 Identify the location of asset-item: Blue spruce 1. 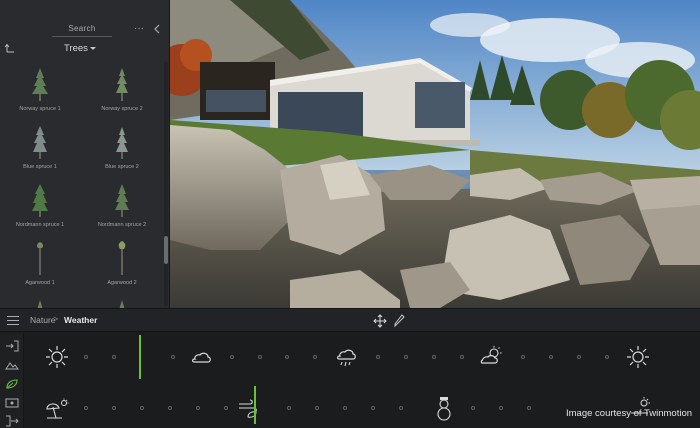
(40, 149).